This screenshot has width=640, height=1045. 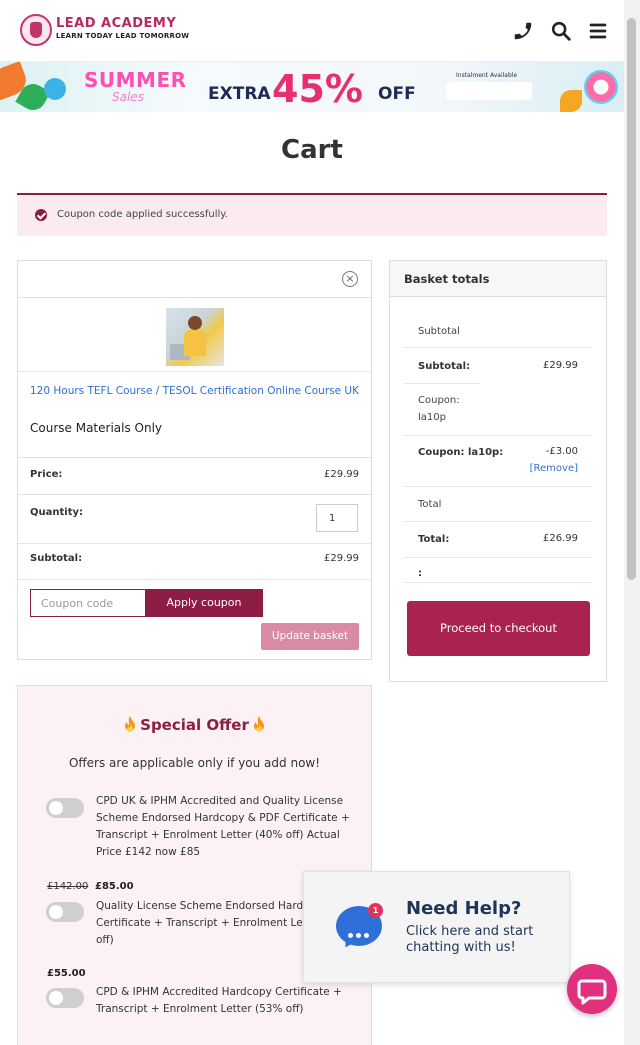 What do you see at coordinates (444, 366) in the screenshot?
I see `totals-subtotal-label: Subtotal:` at bounding box center [444, 366].